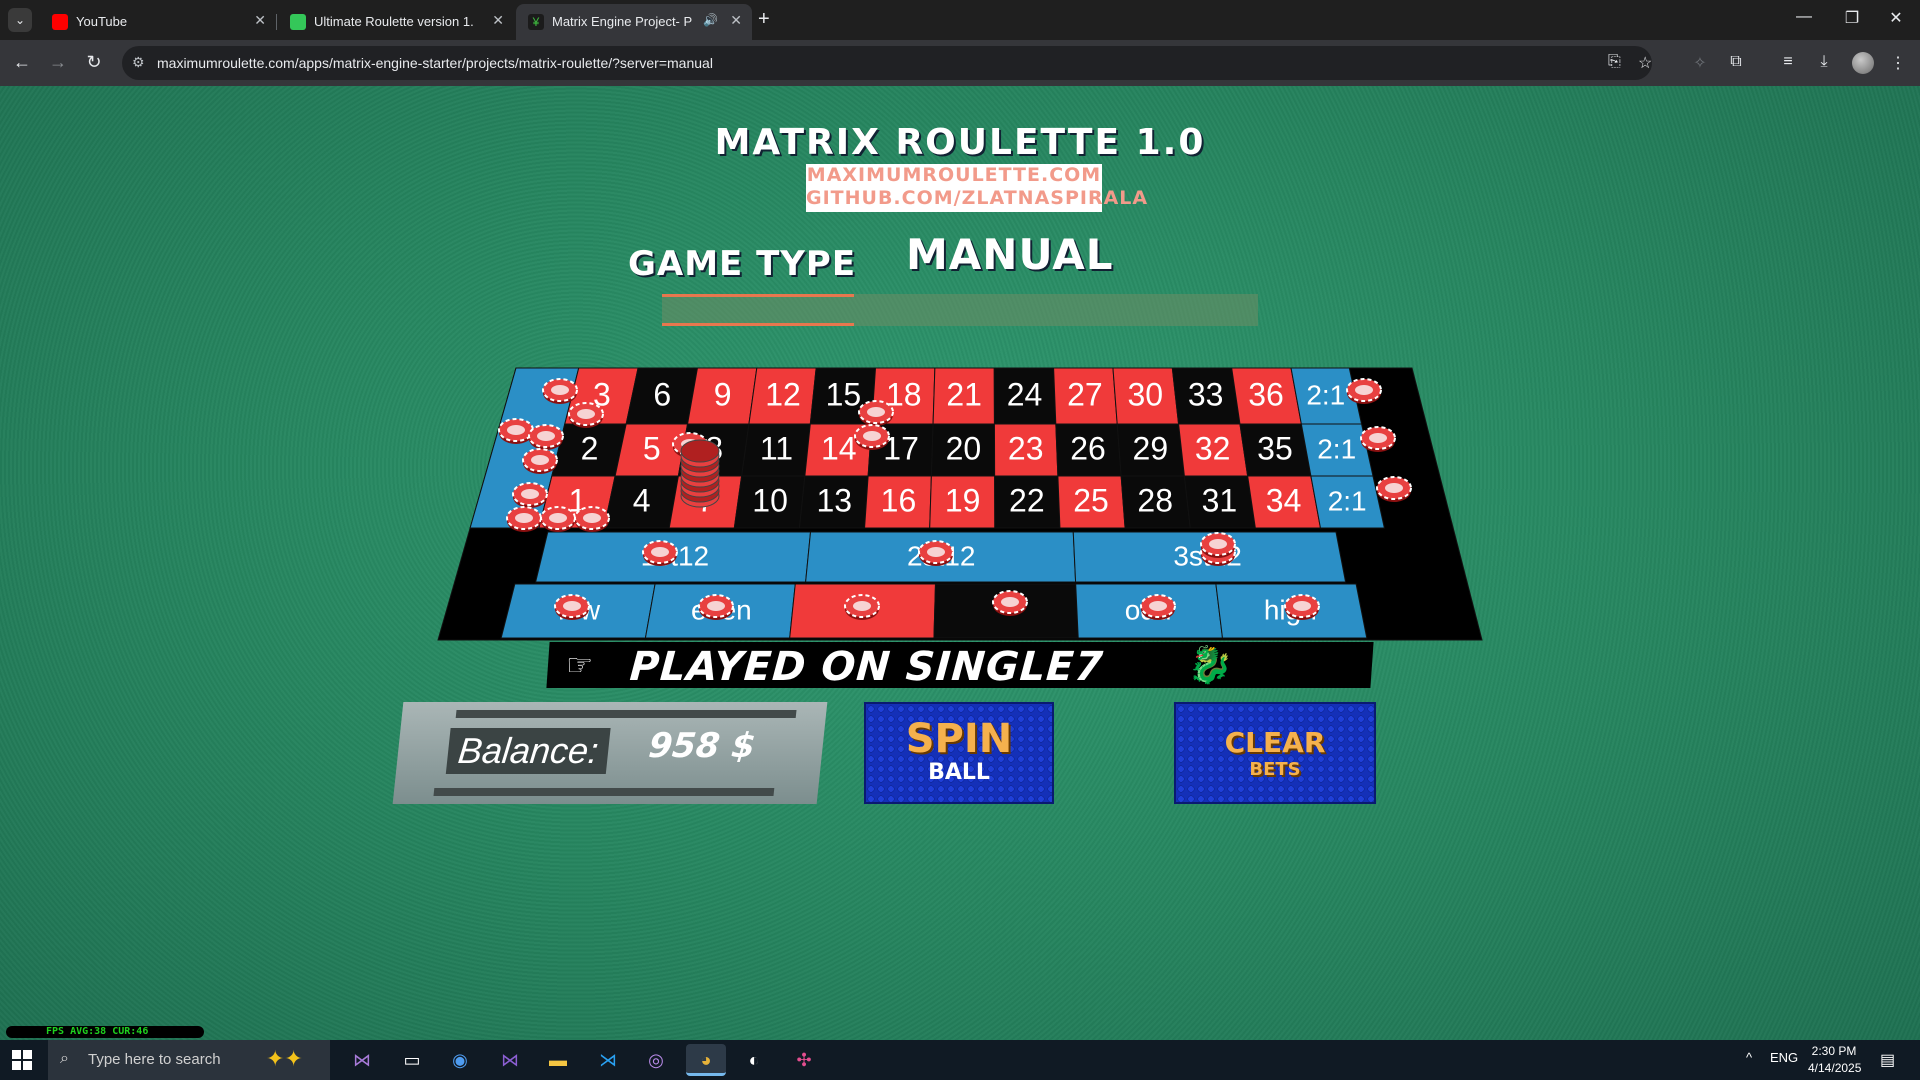  Describe the element at coordinates (1091, 500) in the screenshot. I see `table-label: 25` at that location.